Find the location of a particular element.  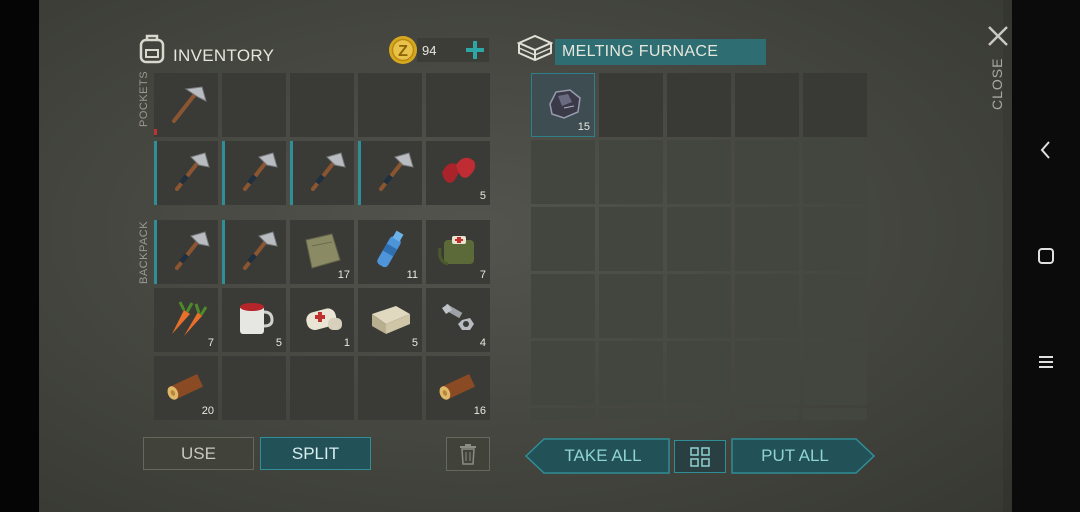

plus-icon is located at coordinates (475, 50).